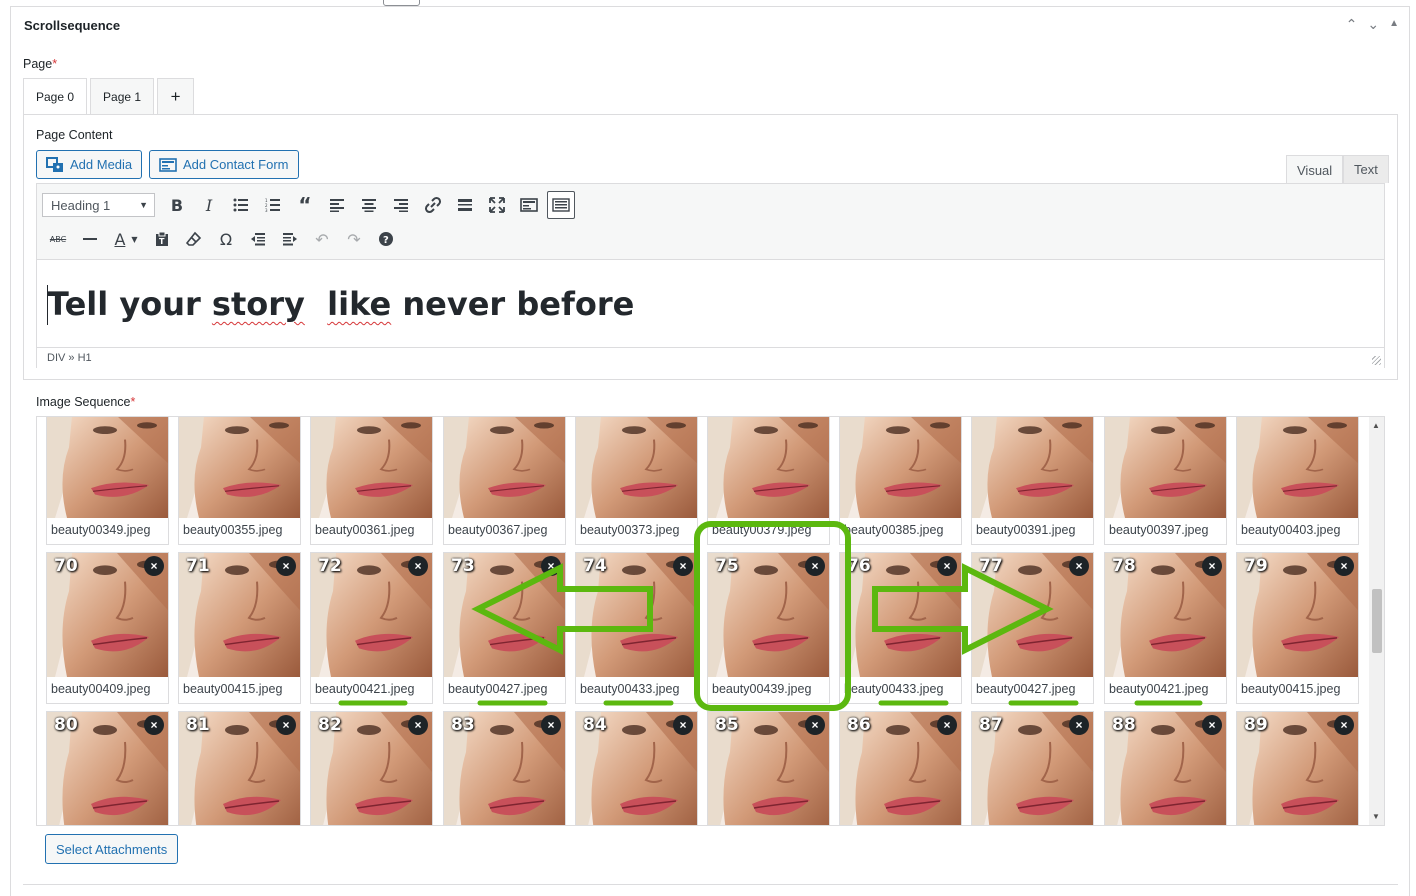  Describe the element at coordinates (176, 96) in the screenshot. I see `add-page-tab: +` at that location.